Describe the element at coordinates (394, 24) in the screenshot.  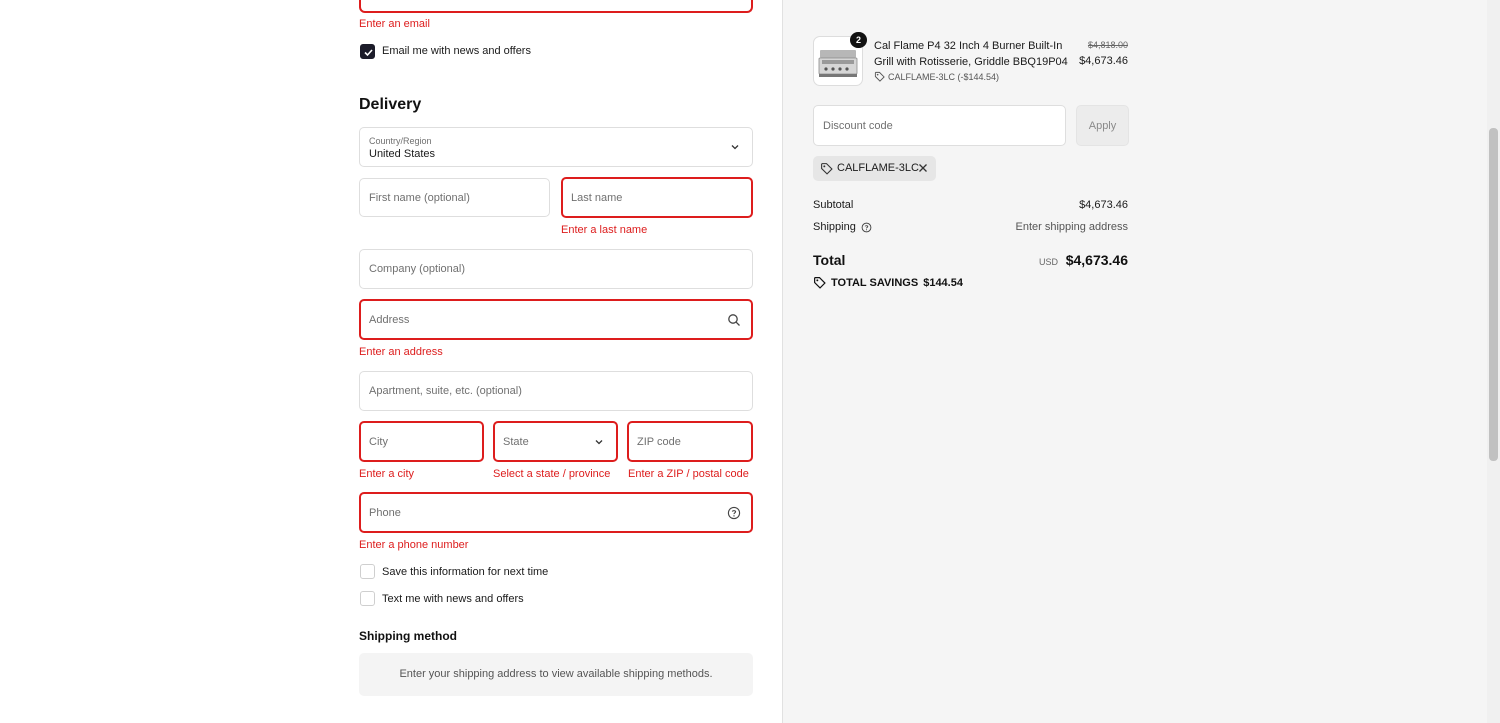
I see `email-error: Enter an email` at that location.